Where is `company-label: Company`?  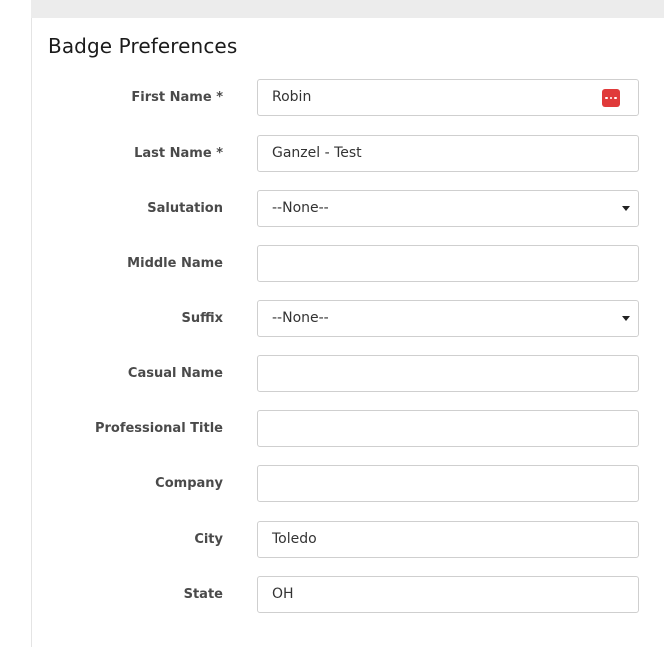 company-label: Company is located at coordinates (189, 483).